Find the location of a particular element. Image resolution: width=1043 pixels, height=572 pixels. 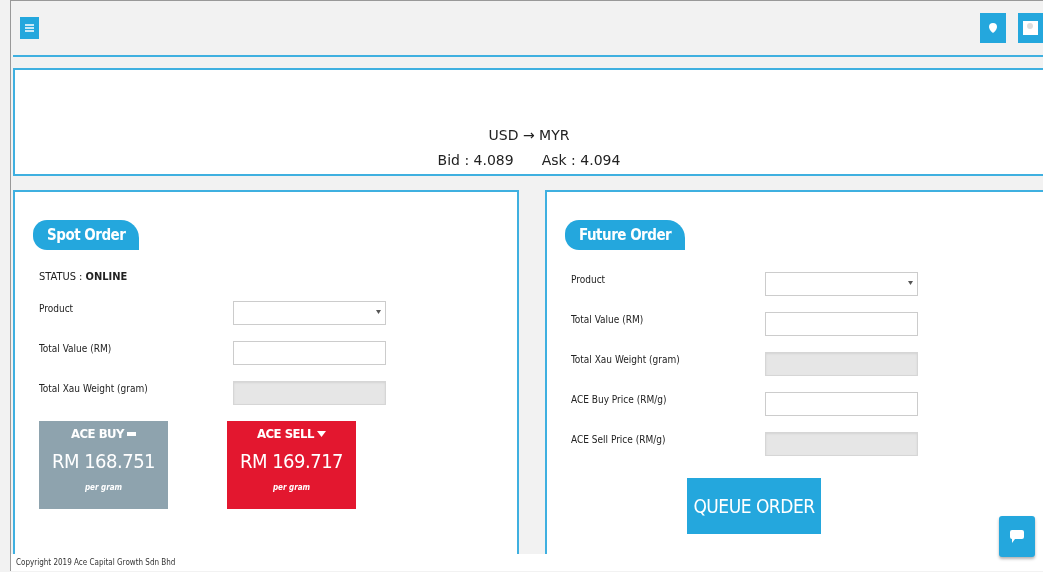

chat-icon is located at coordinates (1017, 536).